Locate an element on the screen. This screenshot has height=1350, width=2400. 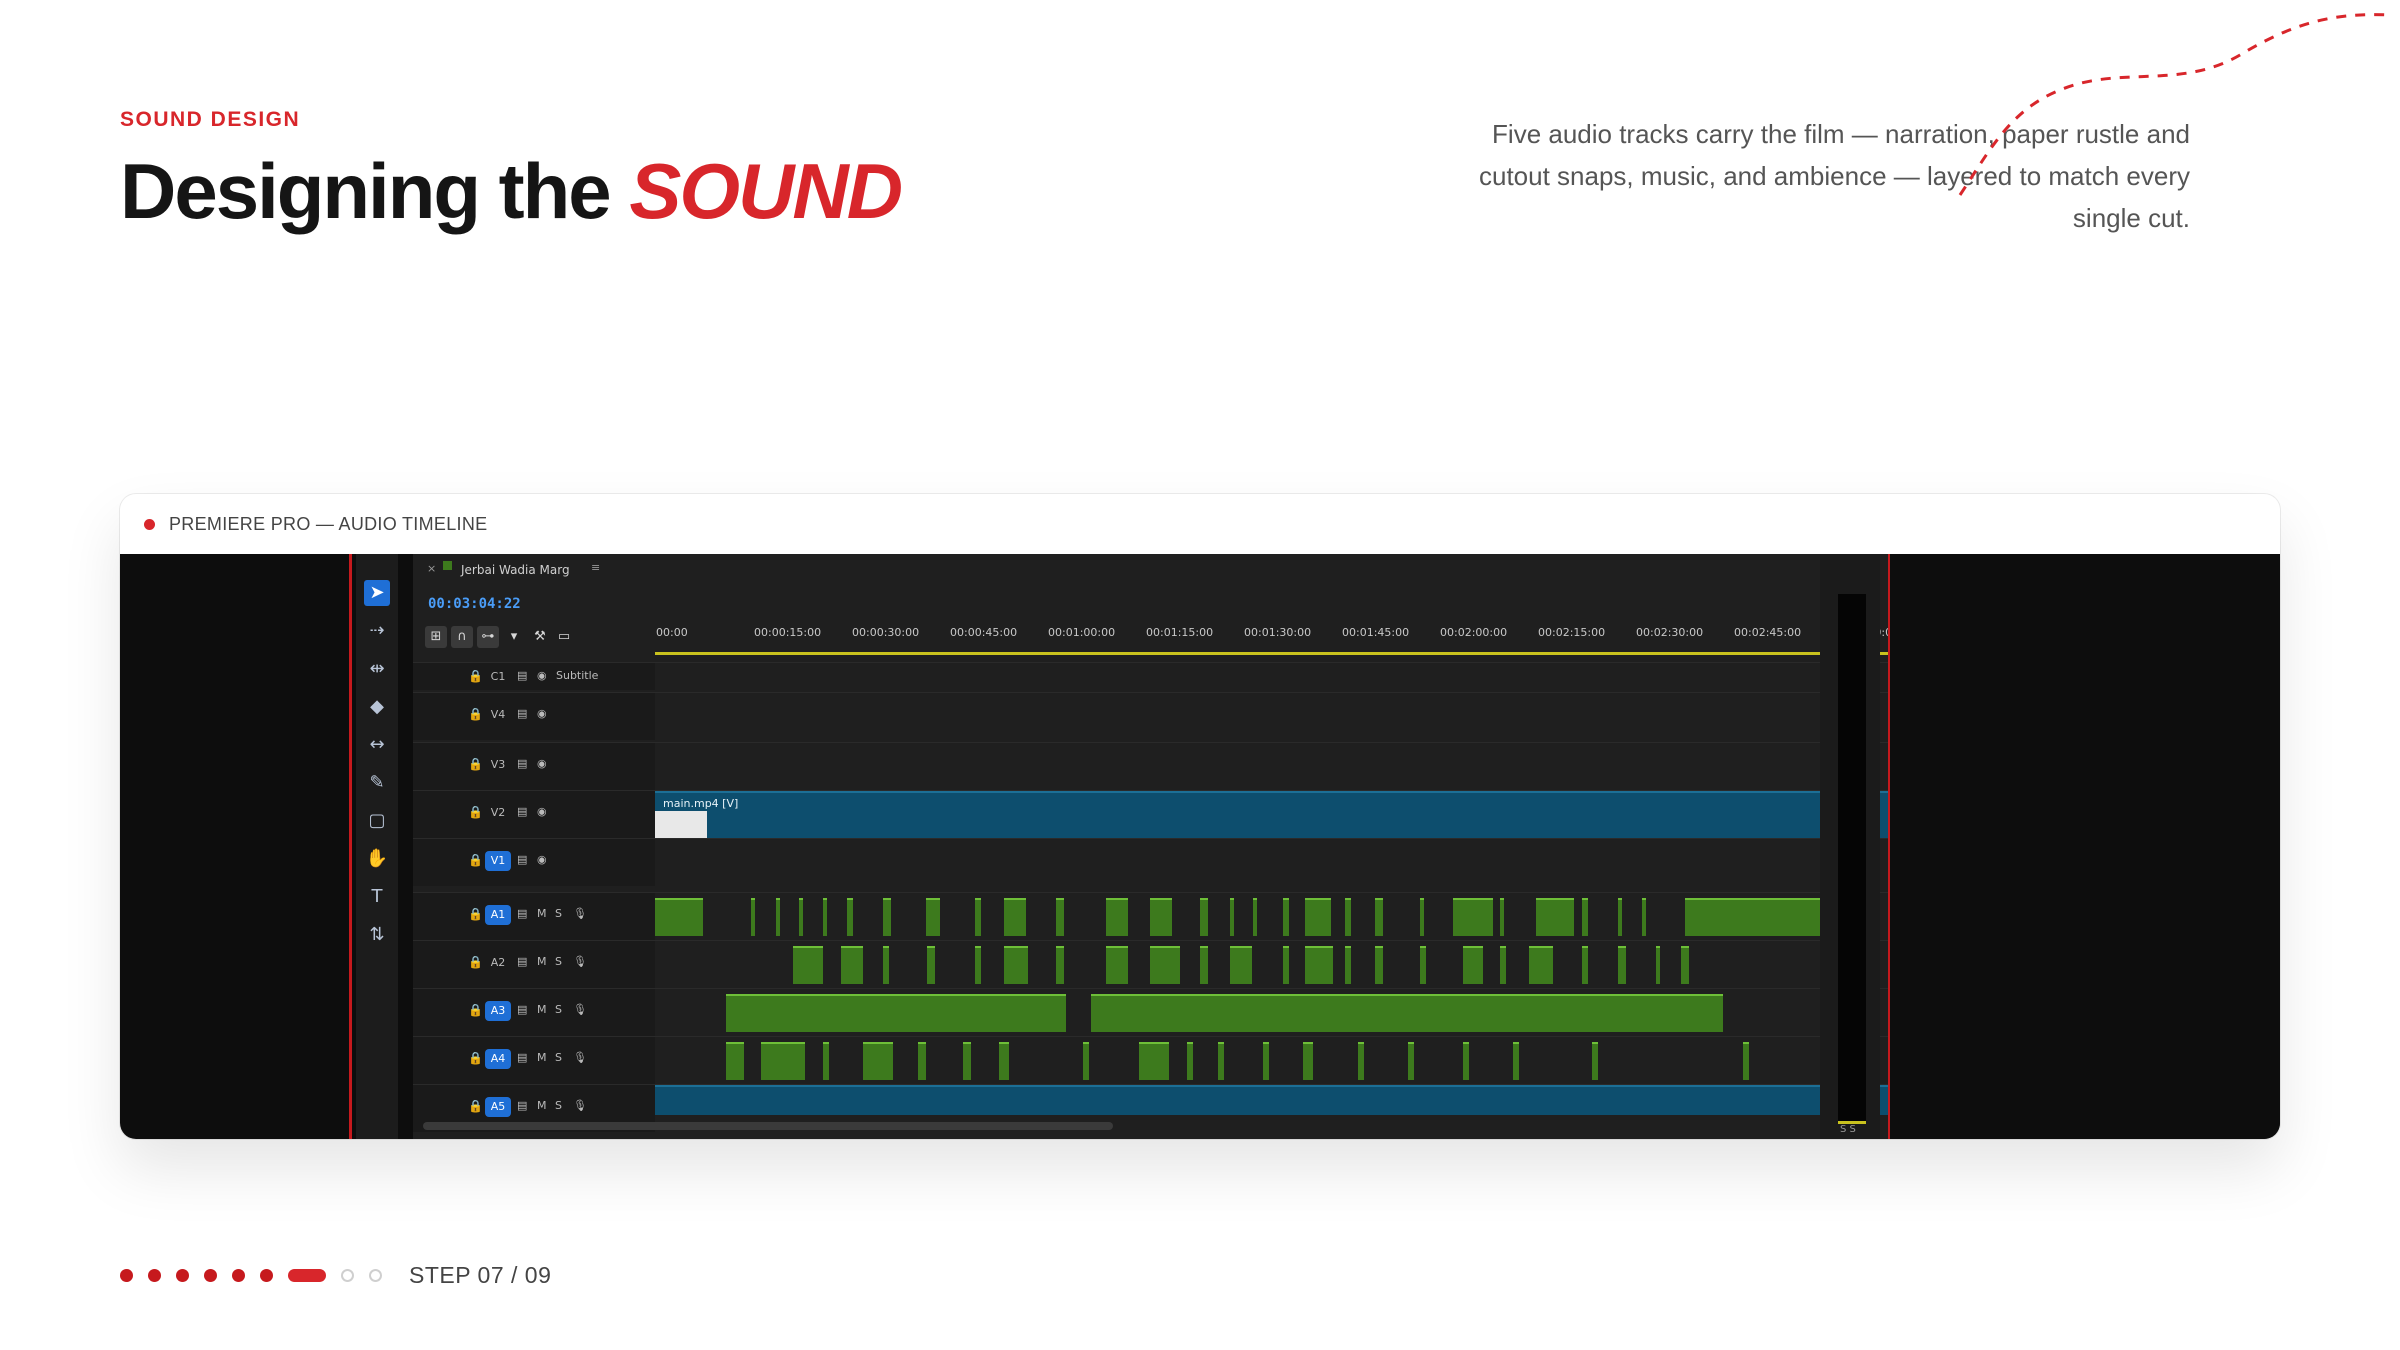
track-target-button: V4 is located at coordinates (498, 715).